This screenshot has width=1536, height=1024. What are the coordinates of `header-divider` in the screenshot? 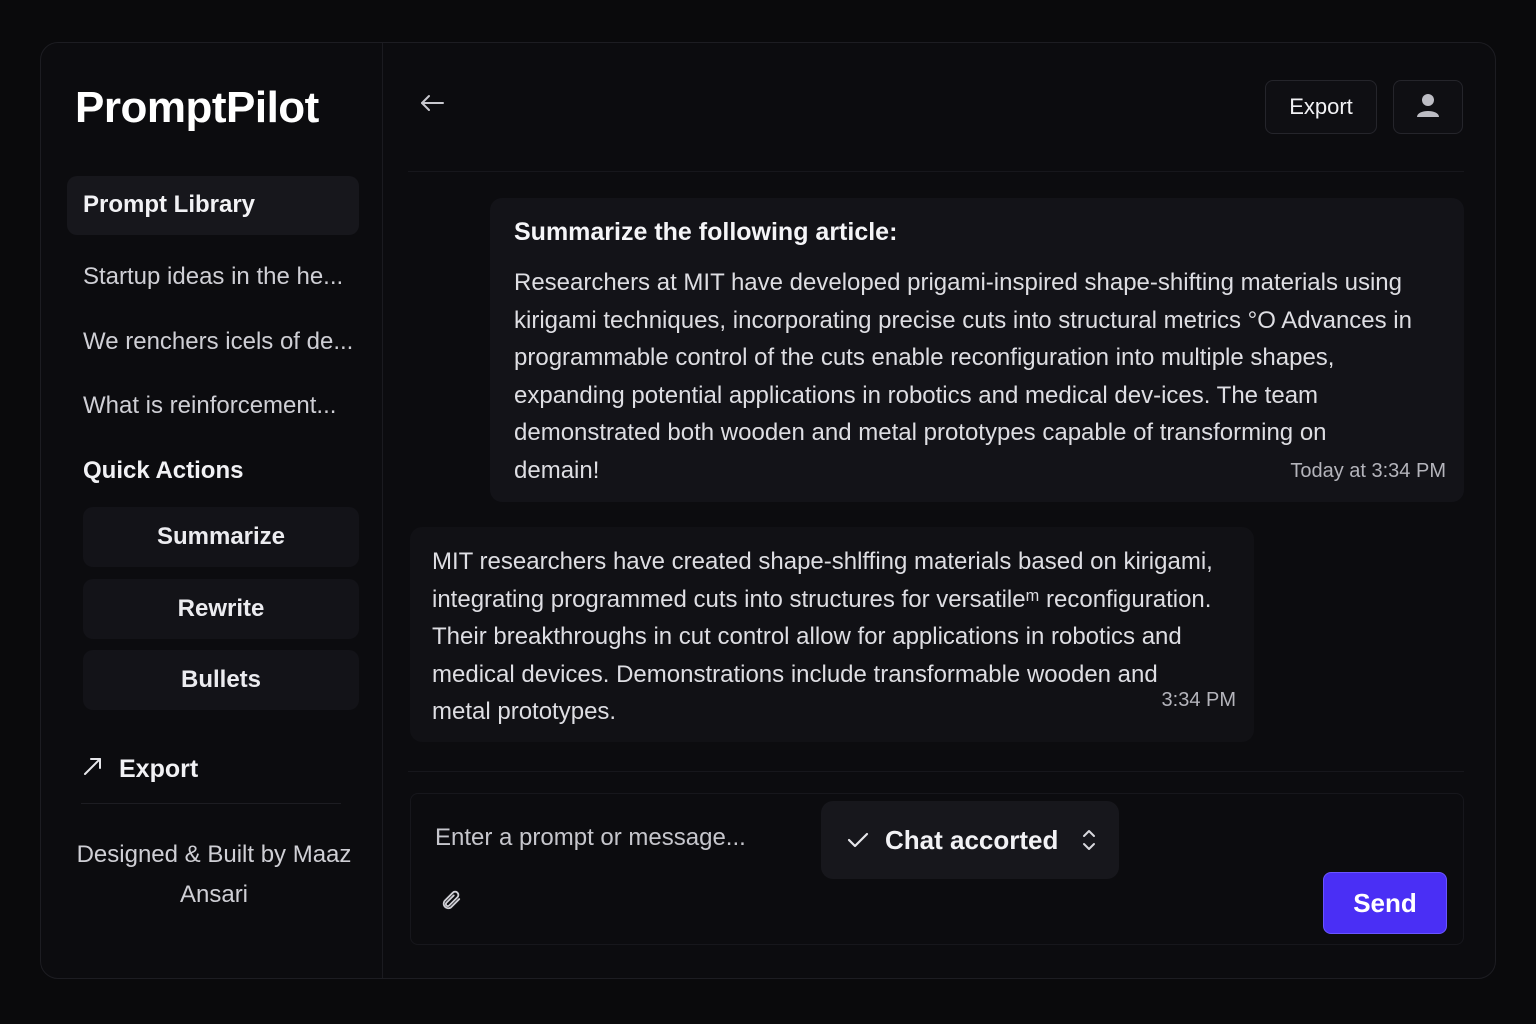 It's located at (936, 171).